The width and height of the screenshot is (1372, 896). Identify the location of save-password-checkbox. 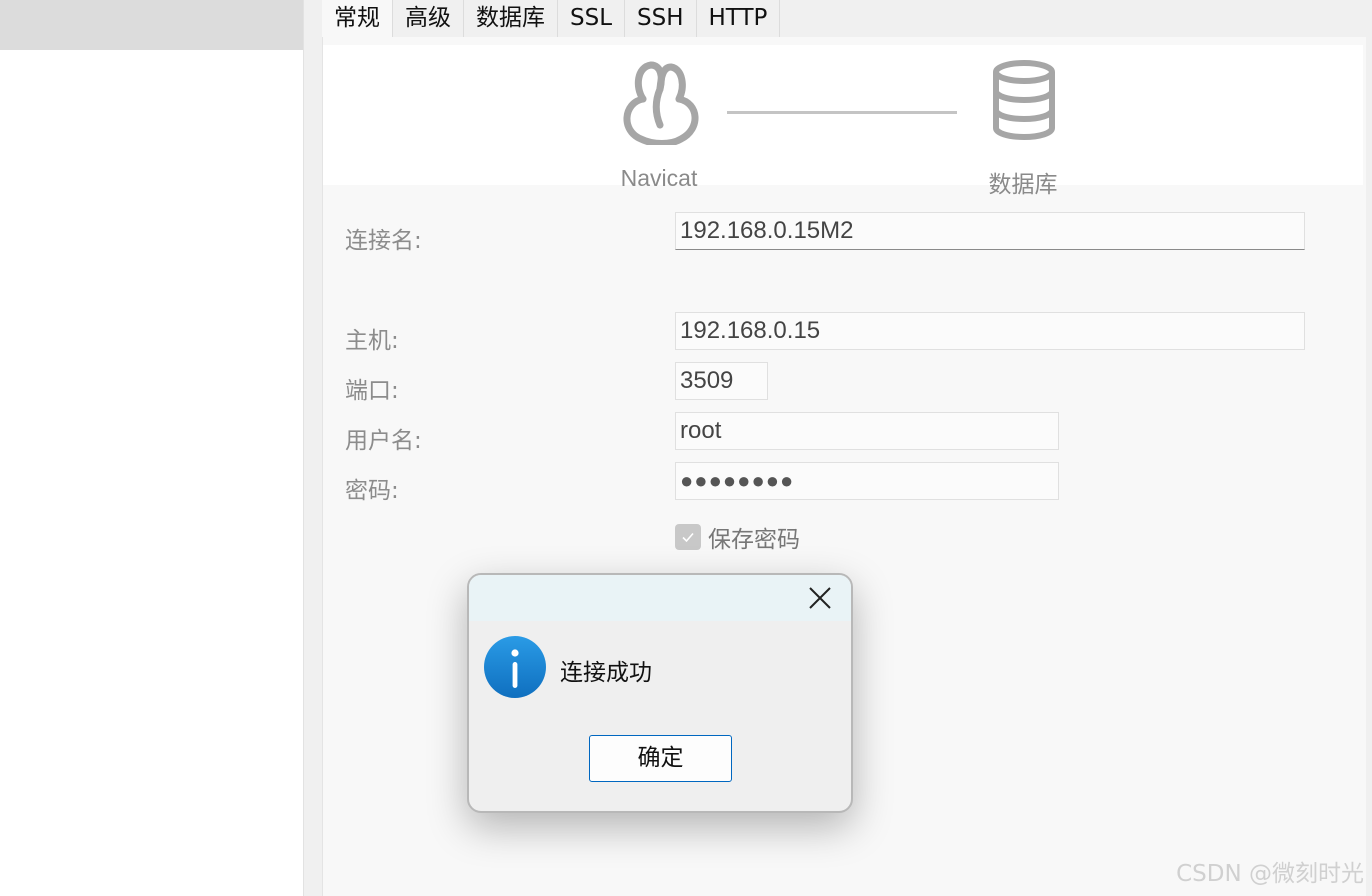
(688, 537).